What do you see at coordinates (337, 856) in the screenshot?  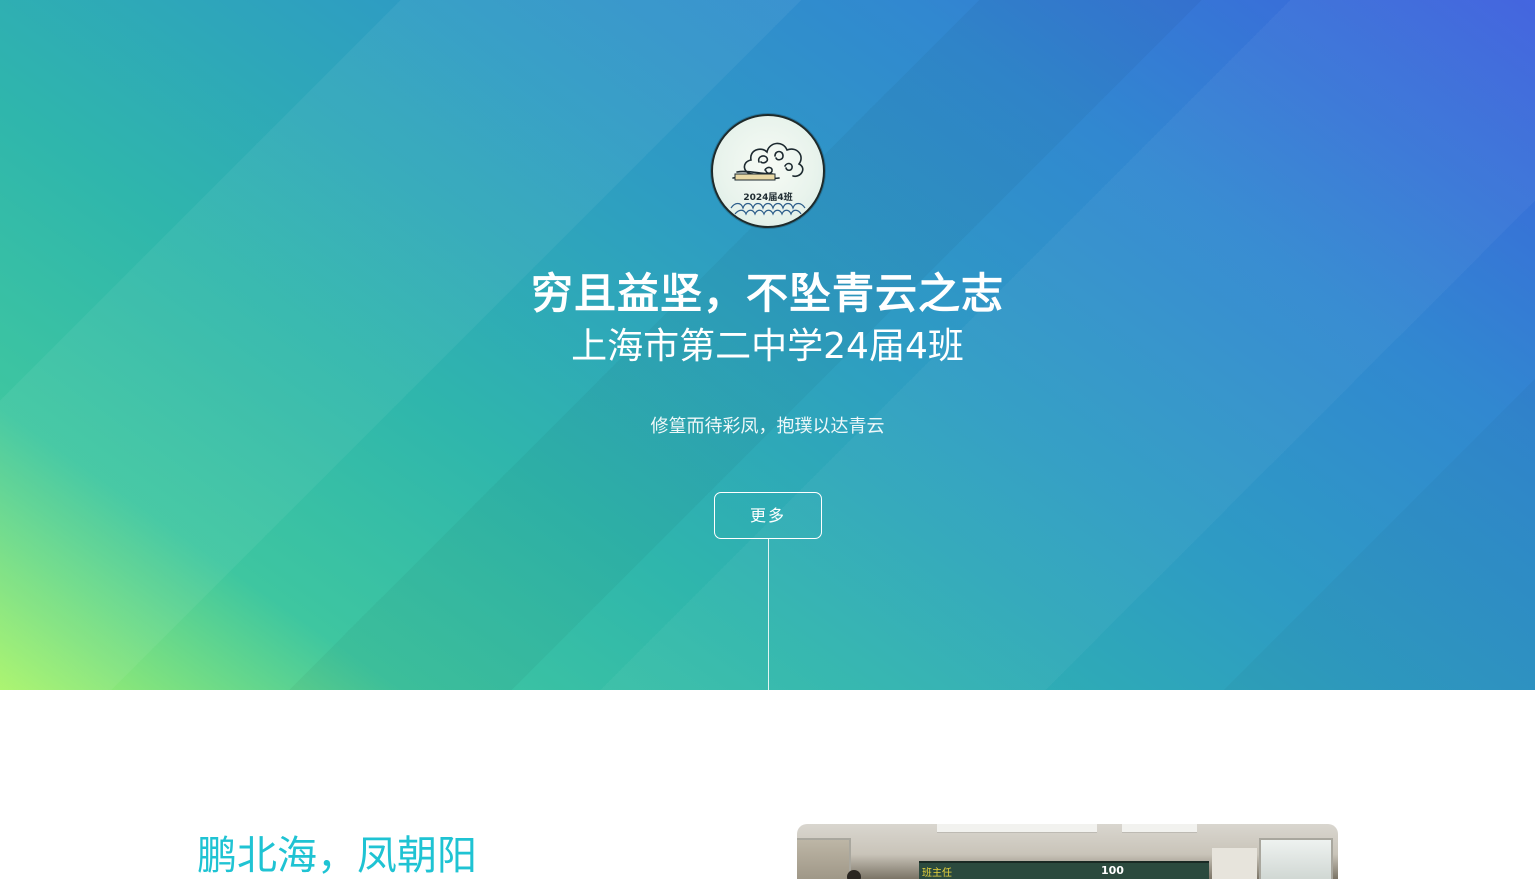 I see `section-heading: 鹏北海，凤朝阳` at bounding box center [337, 856].